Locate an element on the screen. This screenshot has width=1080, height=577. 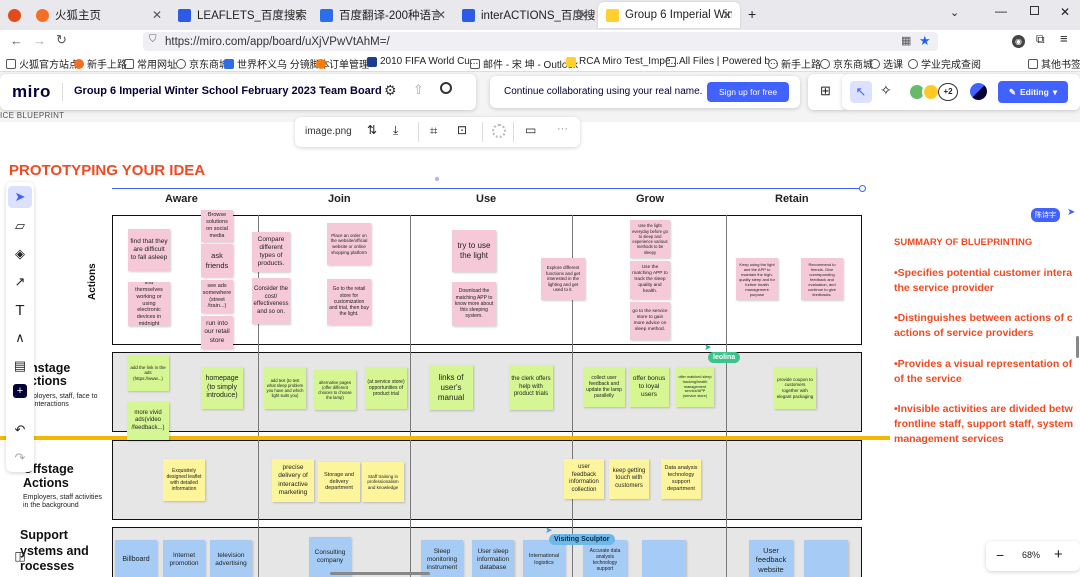
fit-frame-icon: ⊡ is located at coordinates (462, 130).